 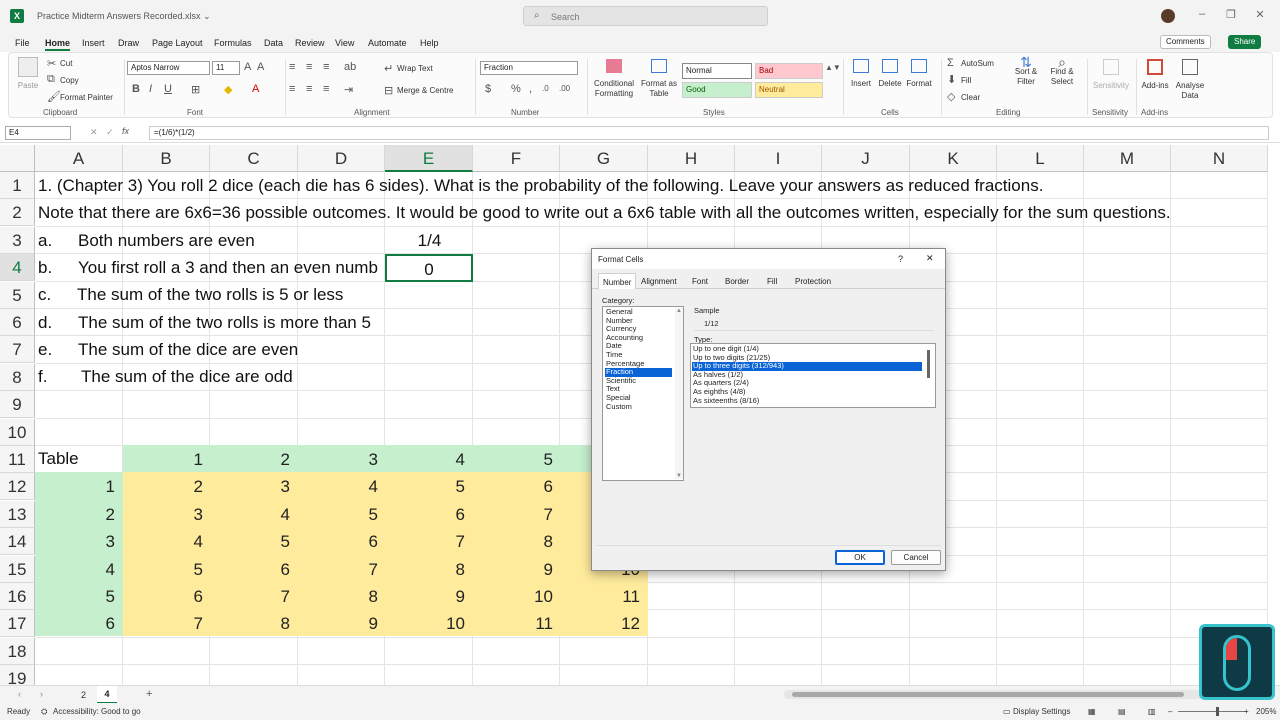 I want to click on align-bottom-icon: ≡, so click(x=326, y=67).